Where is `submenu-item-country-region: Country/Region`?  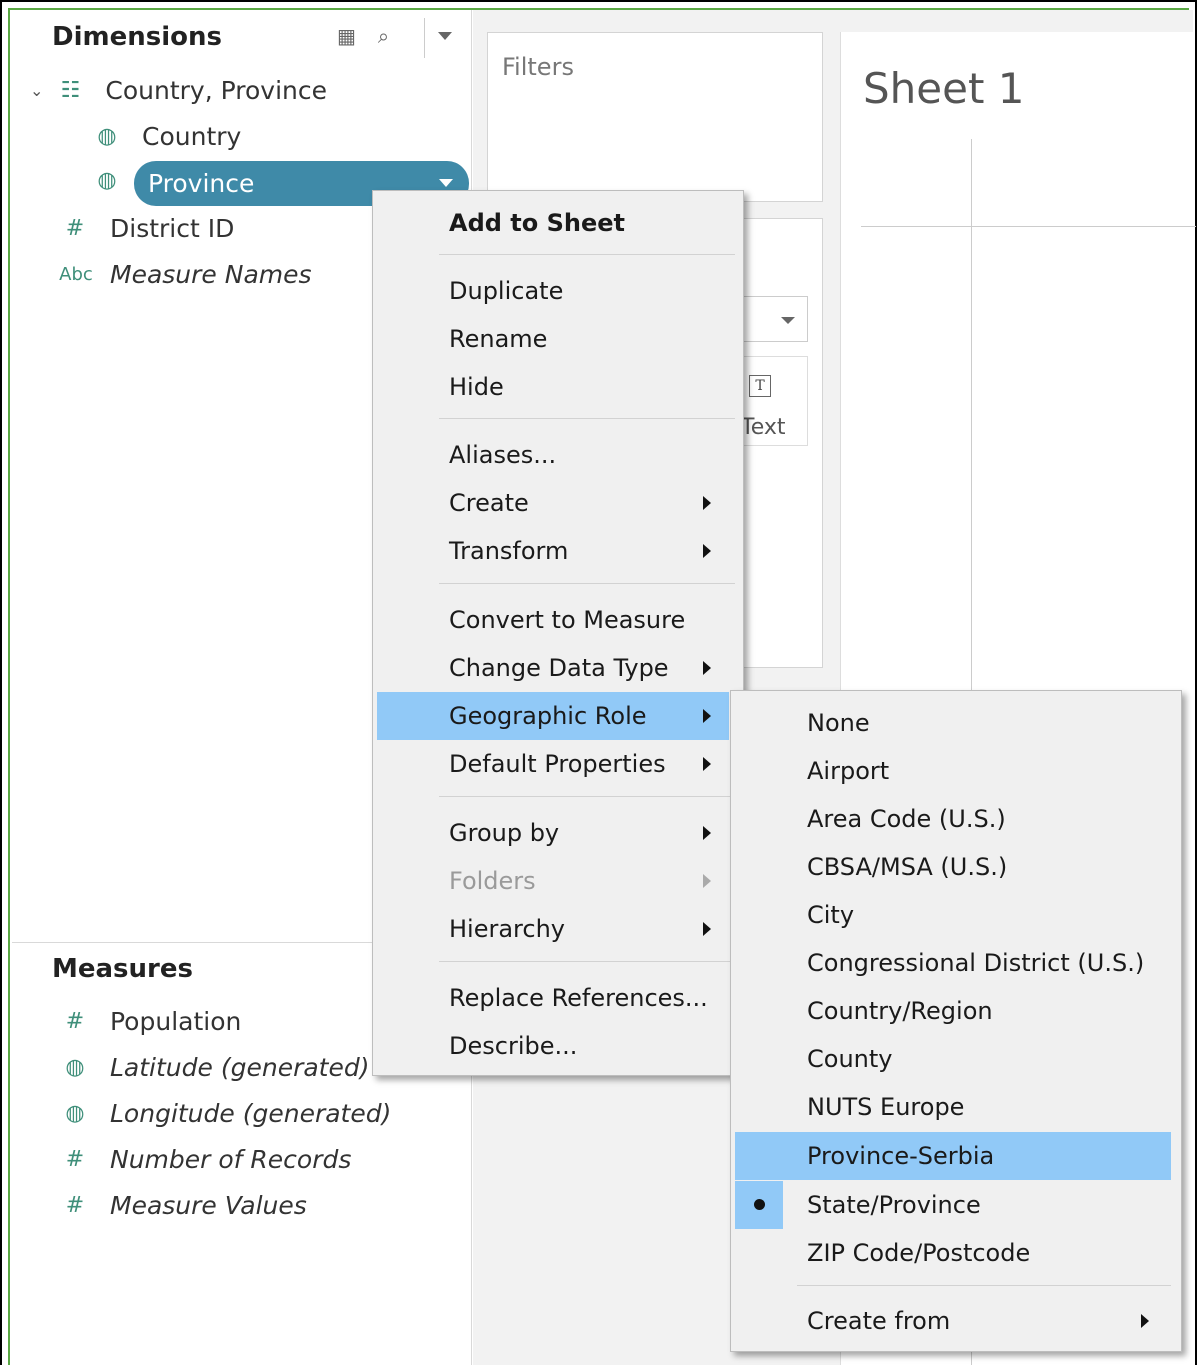 submenu-item-country-region: Country/Region is located at coordinates (953, 1011).